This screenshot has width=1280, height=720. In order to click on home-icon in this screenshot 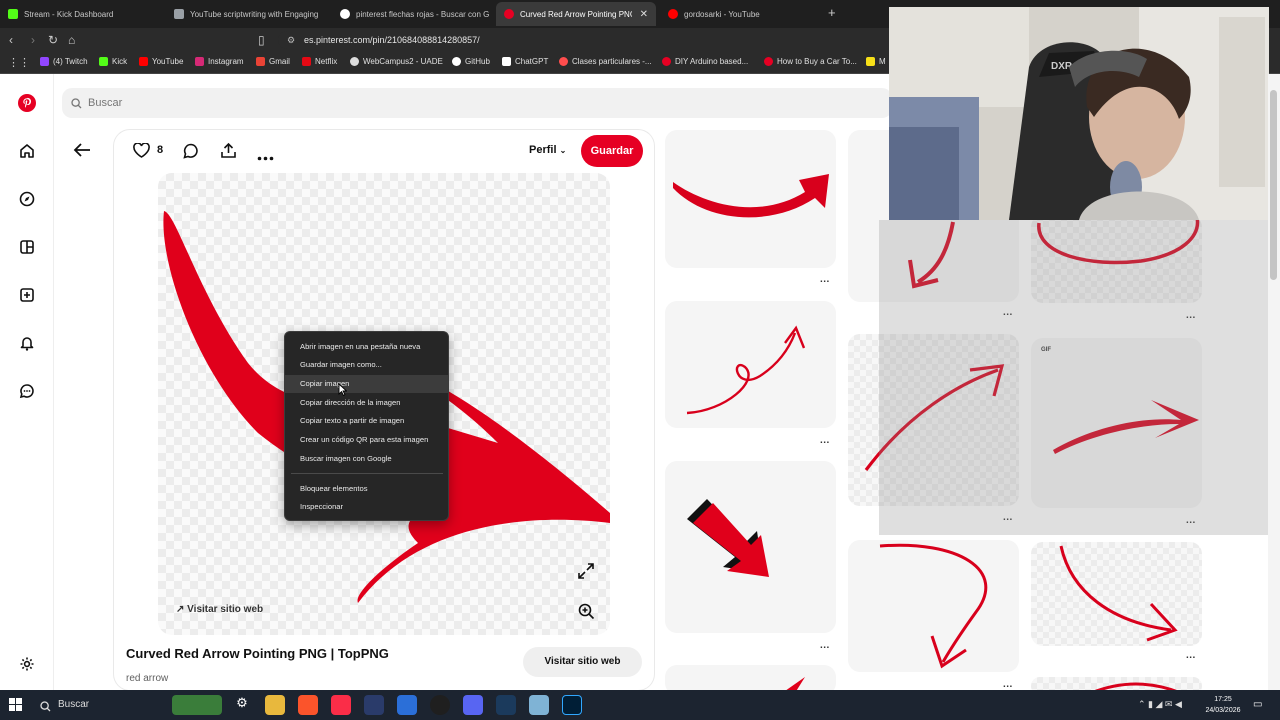, I will do `click(27, 151)`.